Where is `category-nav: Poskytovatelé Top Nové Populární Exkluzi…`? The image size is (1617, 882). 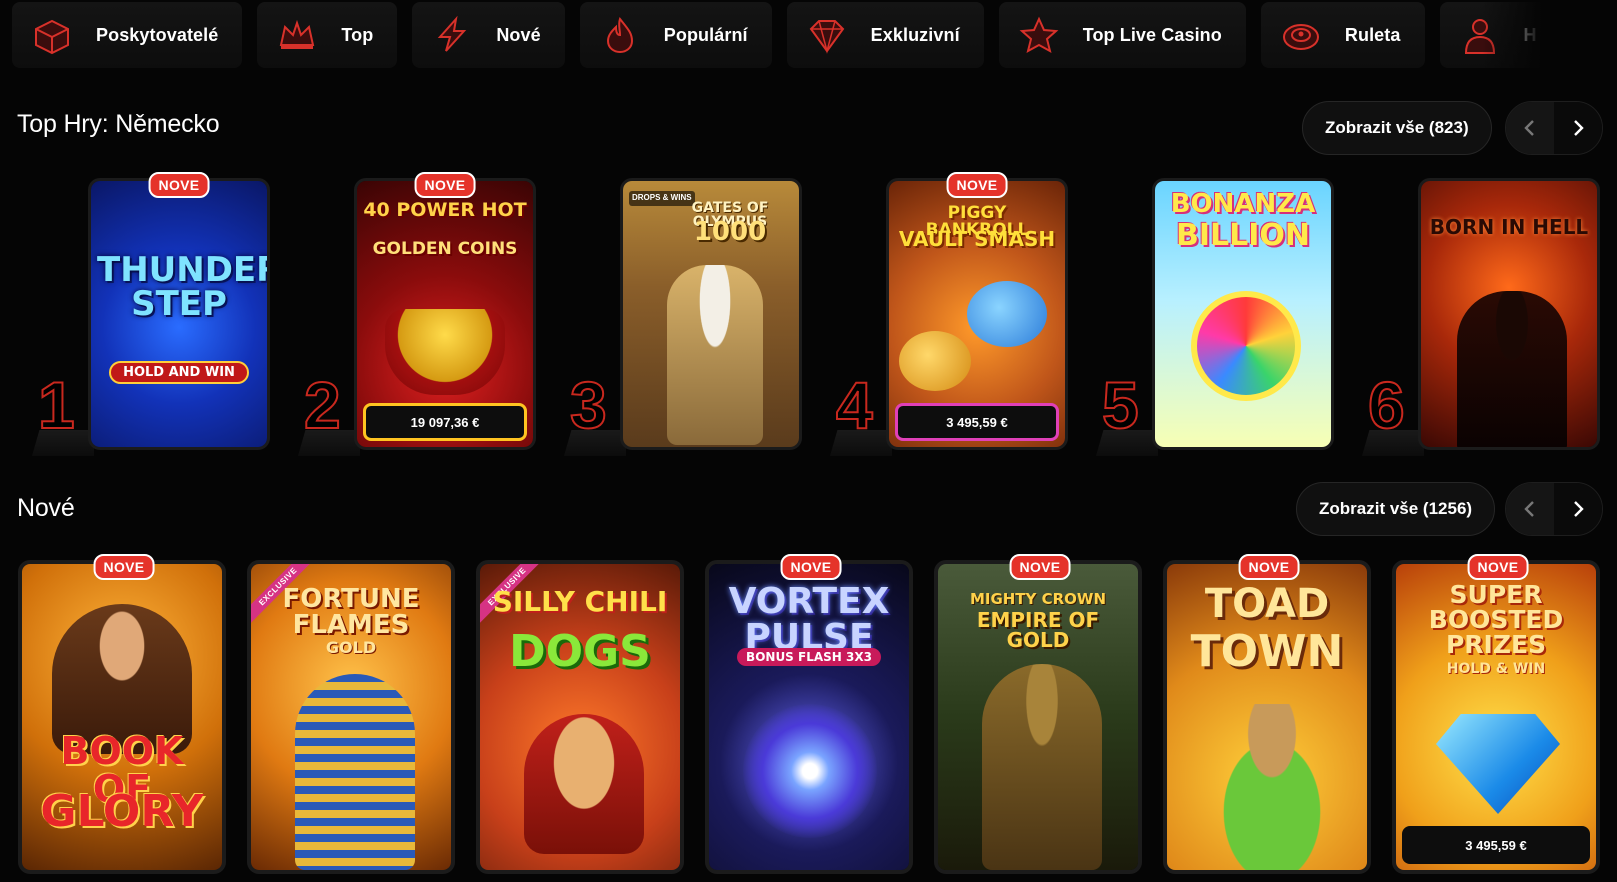 category-nav: Poskytovatelé Top Nové Populární Exkluzi… is located at coordinates (777, 36).